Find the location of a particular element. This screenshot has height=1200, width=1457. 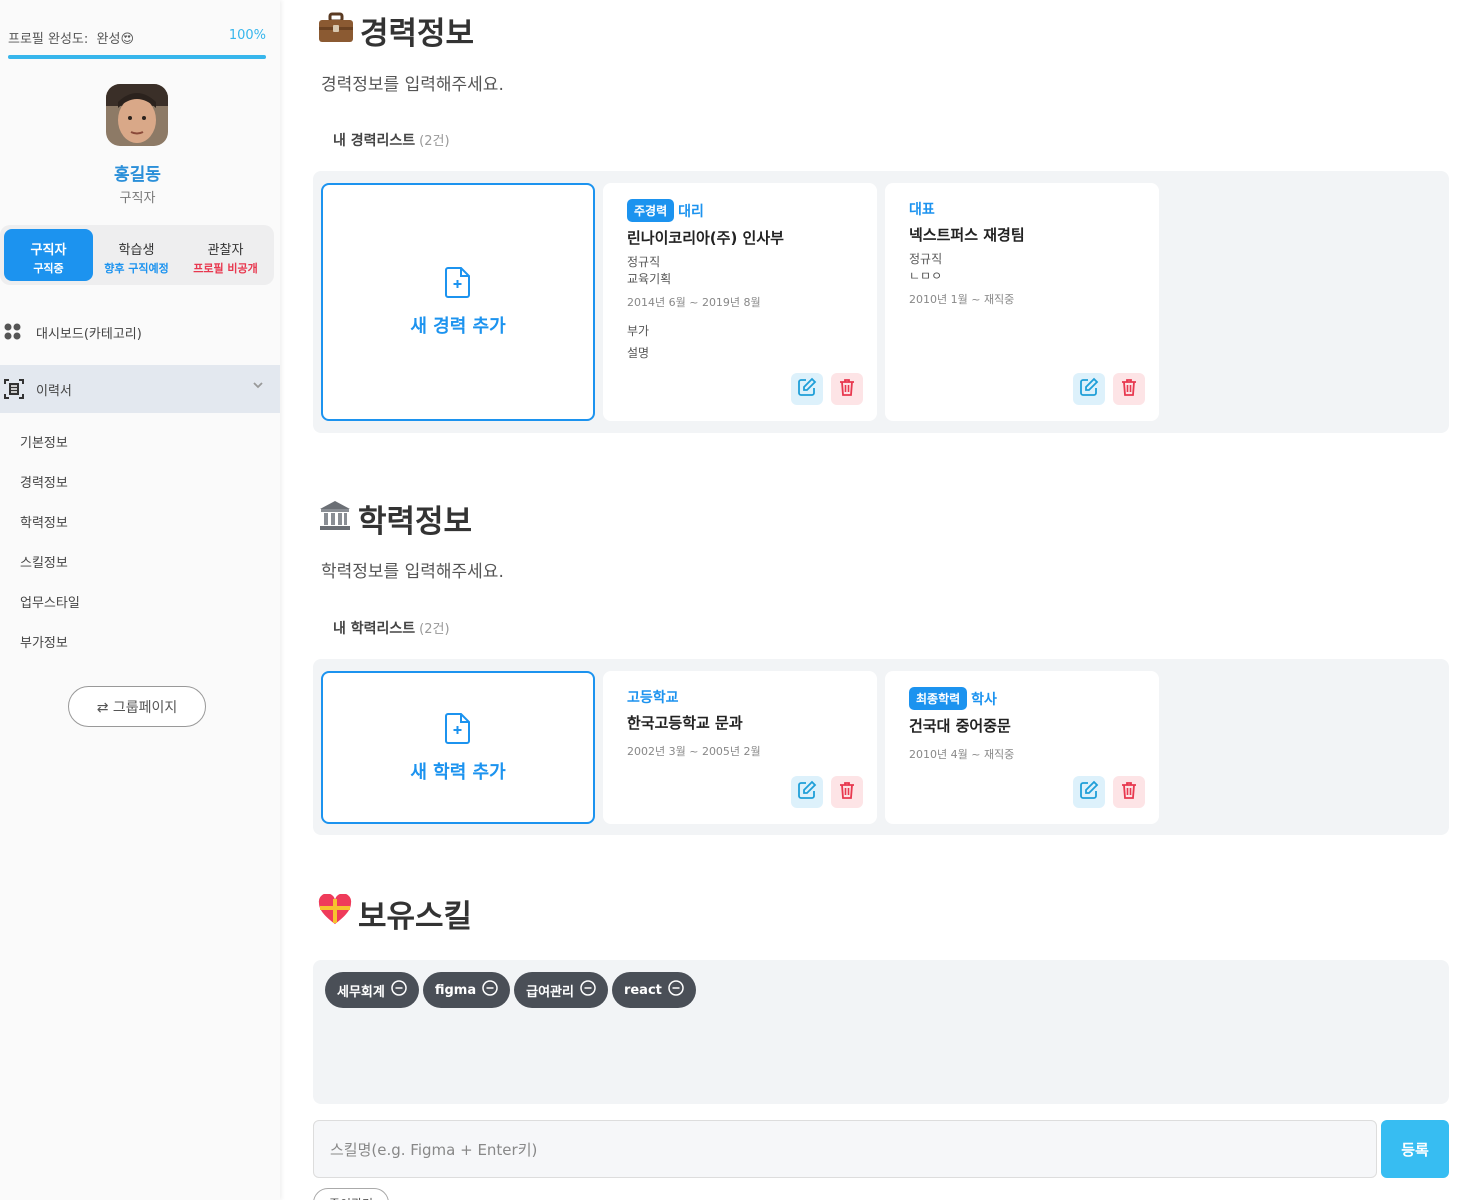

register-skill-button: 등록 is located at coordinates (1415, 1149).